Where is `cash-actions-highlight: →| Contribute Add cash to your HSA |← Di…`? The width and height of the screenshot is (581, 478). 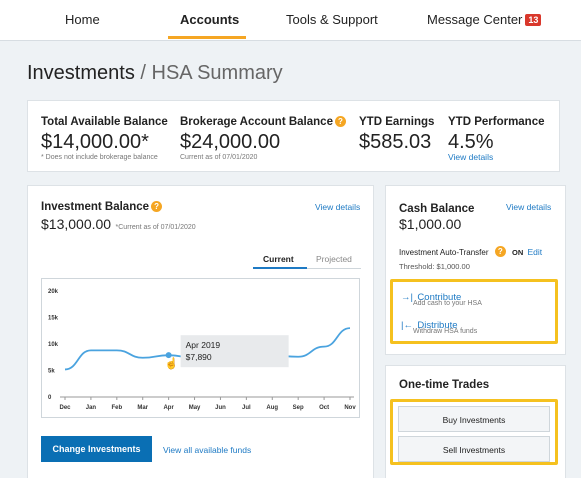 cash-actions-highlight: →| Contribute Add cash to your HSA |← Di… is located at coordinates (474, 311).